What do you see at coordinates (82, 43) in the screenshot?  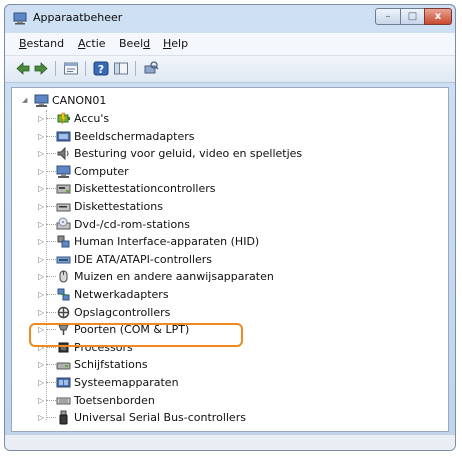 I see `menu-accelerator: A` at bounding box center [82, 43].